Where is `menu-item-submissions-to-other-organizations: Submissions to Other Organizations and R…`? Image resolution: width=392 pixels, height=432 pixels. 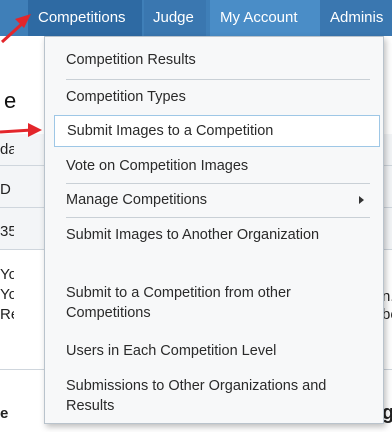
menu-item-submissions-to-other-organizations: Submissions to Other Organizations and R… is located at coordinates (218, 396).